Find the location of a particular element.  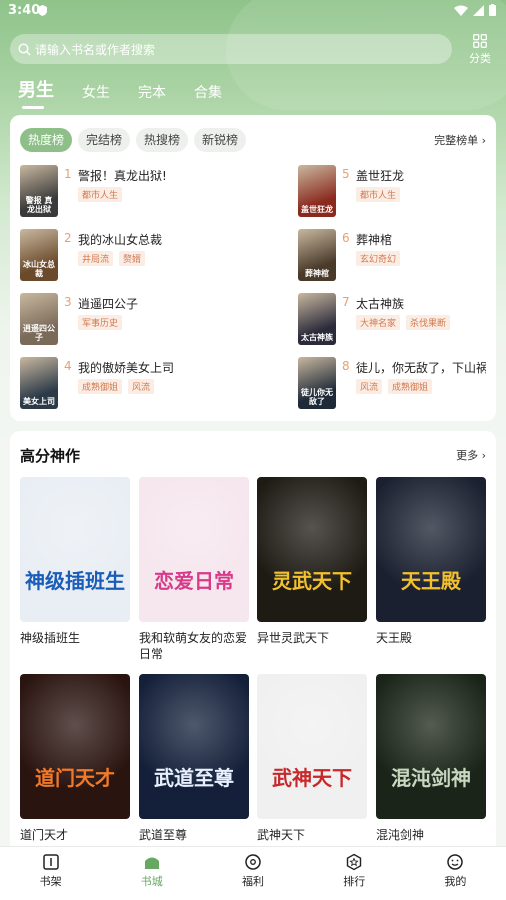

section-title: 高分神作 is located at coordinates (50, 456).